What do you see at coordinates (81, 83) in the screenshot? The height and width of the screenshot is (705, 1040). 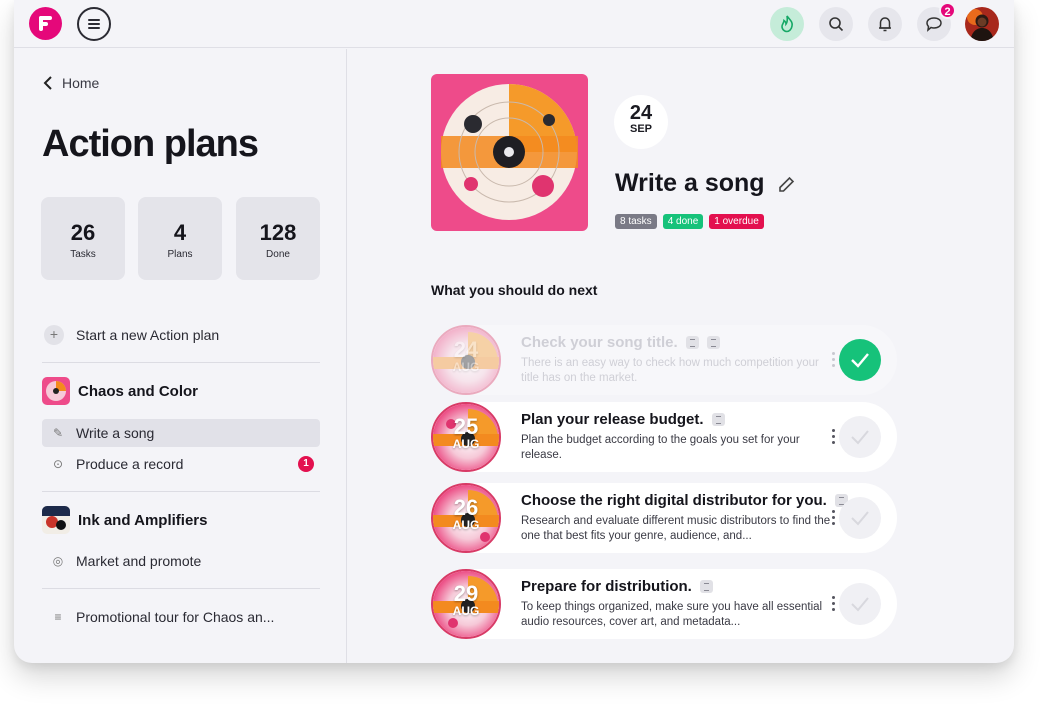 I see `back-label: Home` at bounding box center [81, 83].